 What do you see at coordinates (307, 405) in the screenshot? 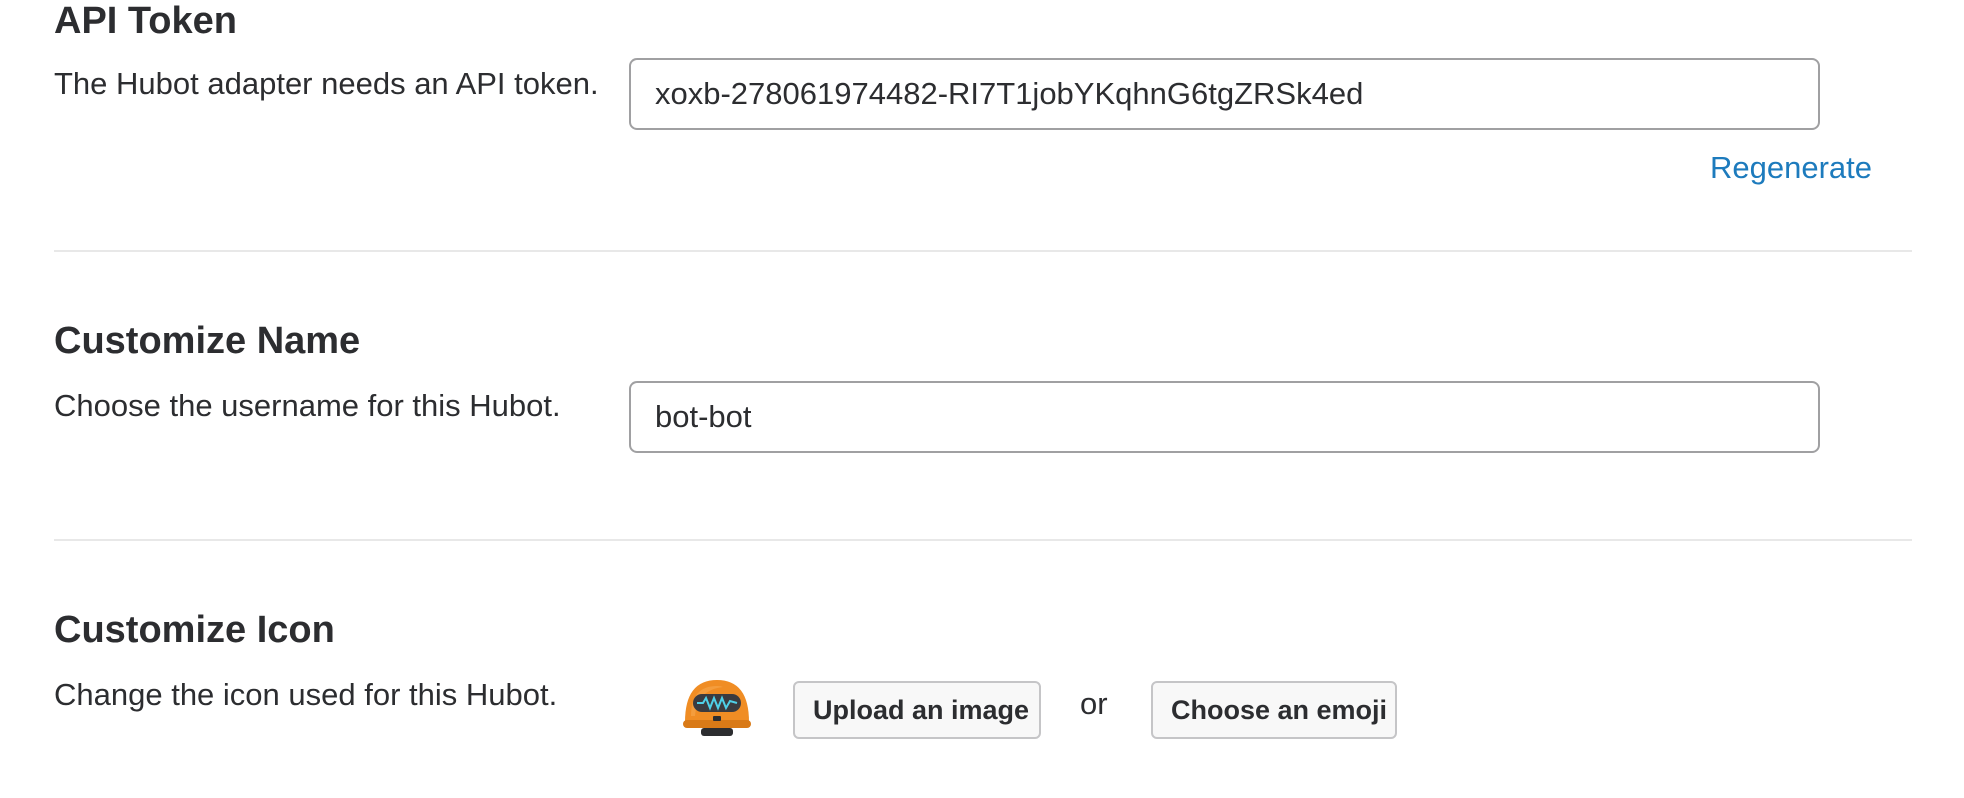
I see `customize-name-description: Choose the username for this Hubot.` at bounding box center [307, 405].